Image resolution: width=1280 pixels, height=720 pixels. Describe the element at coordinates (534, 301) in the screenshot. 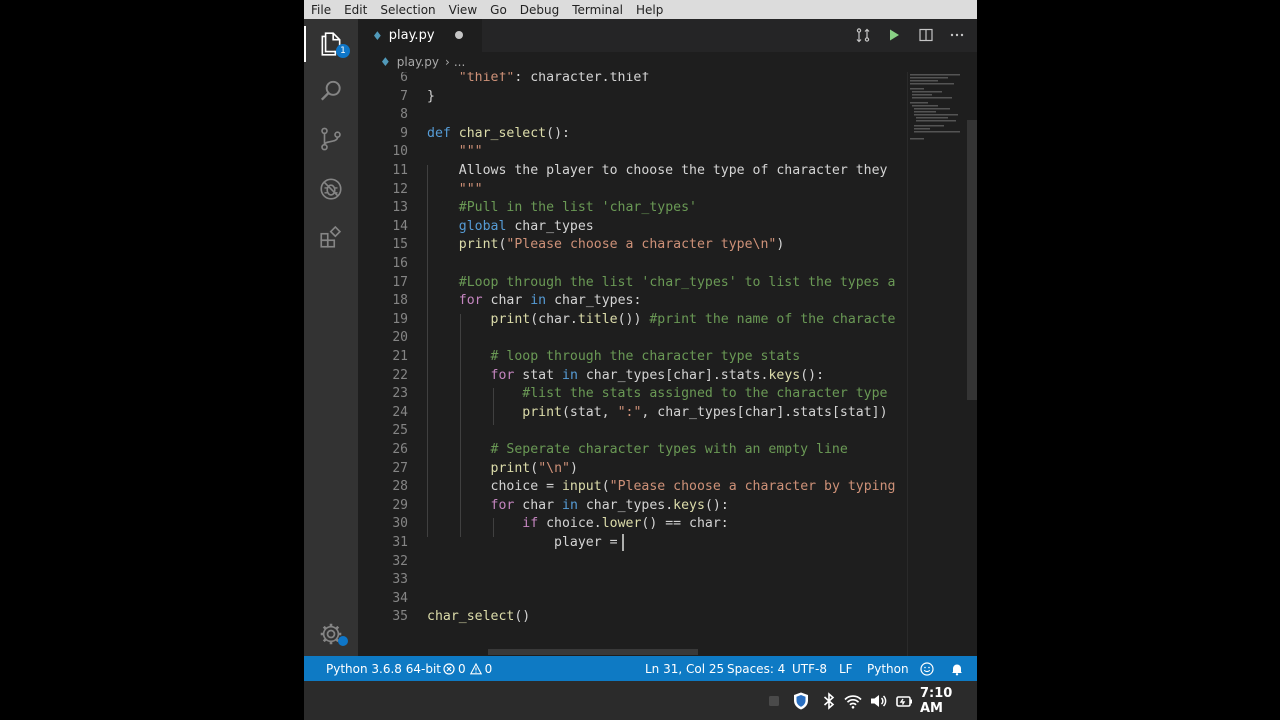

I see `code-line: for char in char_types:` at that location.